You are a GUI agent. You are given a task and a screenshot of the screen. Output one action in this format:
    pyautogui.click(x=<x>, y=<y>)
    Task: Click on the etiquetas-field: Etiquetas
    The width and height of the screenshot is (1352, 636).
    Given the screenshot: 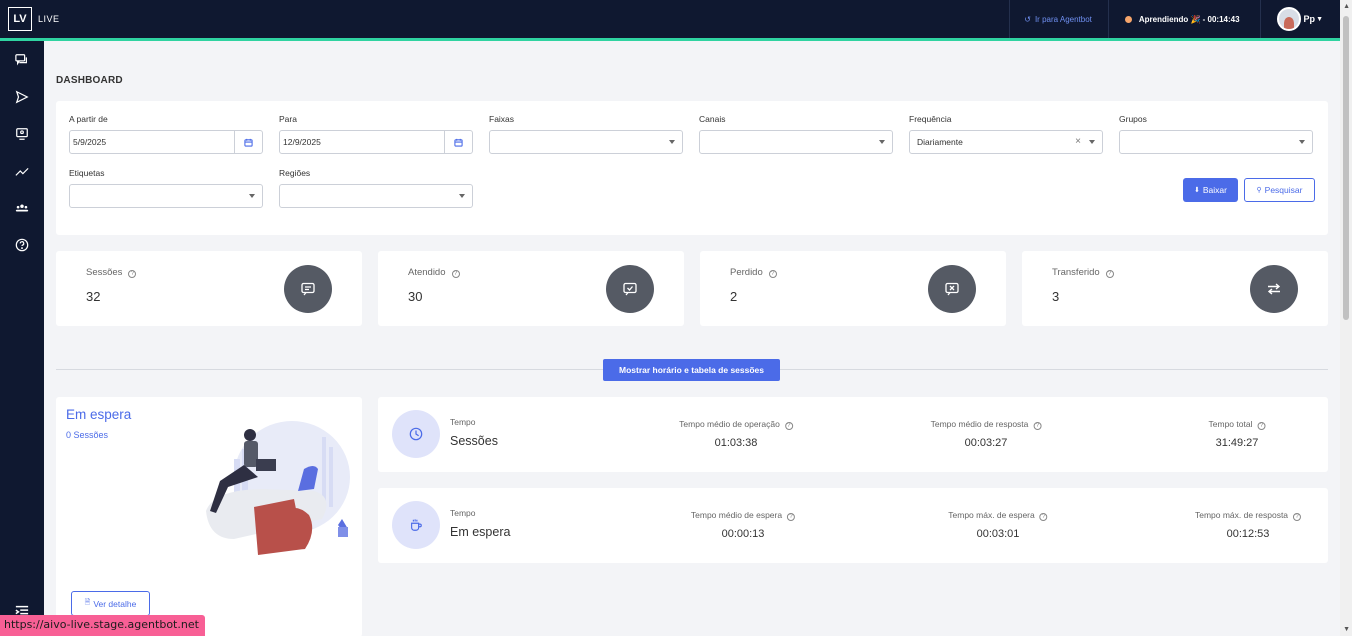 What is the action you would take?
    pyautogui.click(x=166, y=188)
    